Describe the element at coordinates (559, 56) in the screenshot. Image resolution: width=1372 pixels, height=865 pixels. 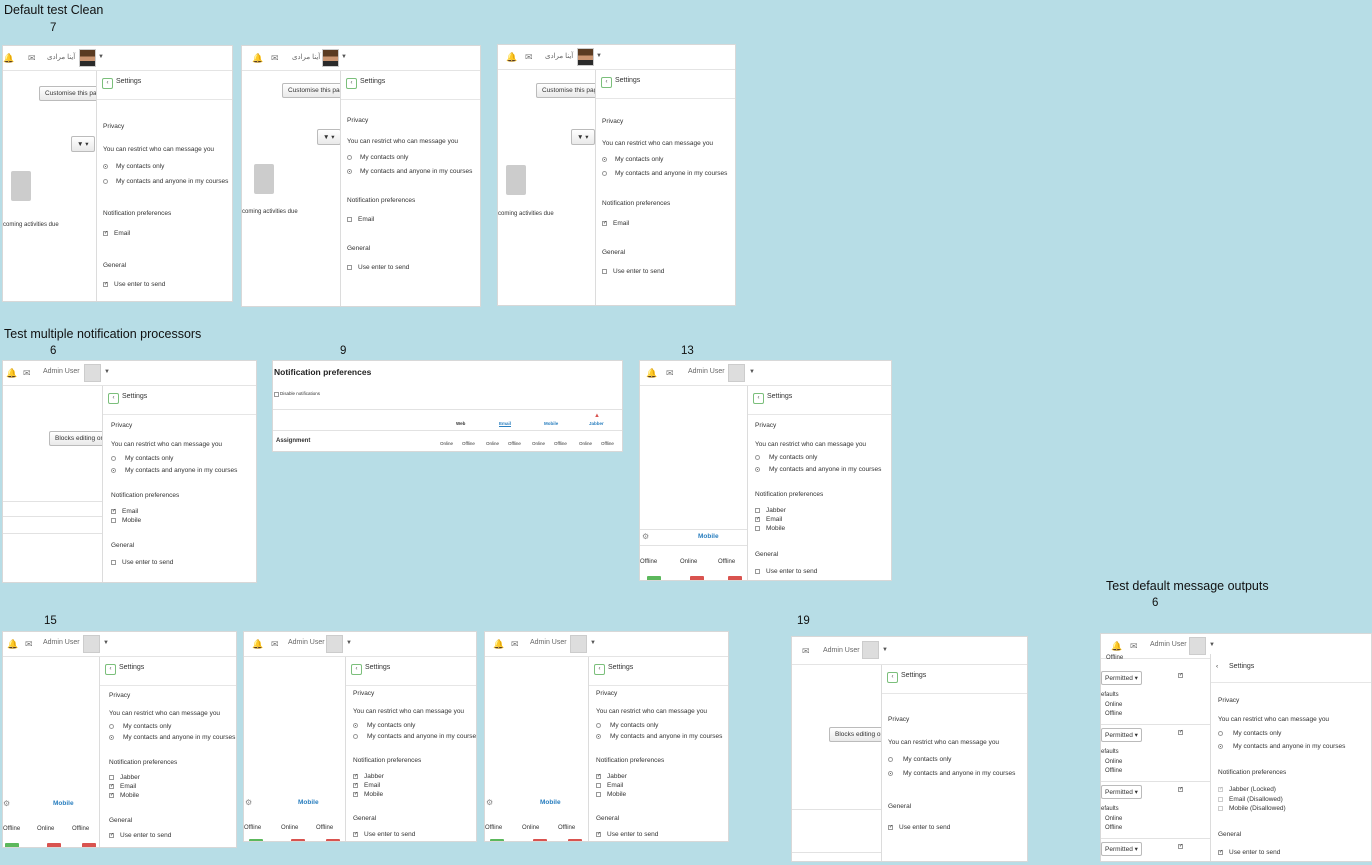
I see `user-name: آینا مرادی` at that location.